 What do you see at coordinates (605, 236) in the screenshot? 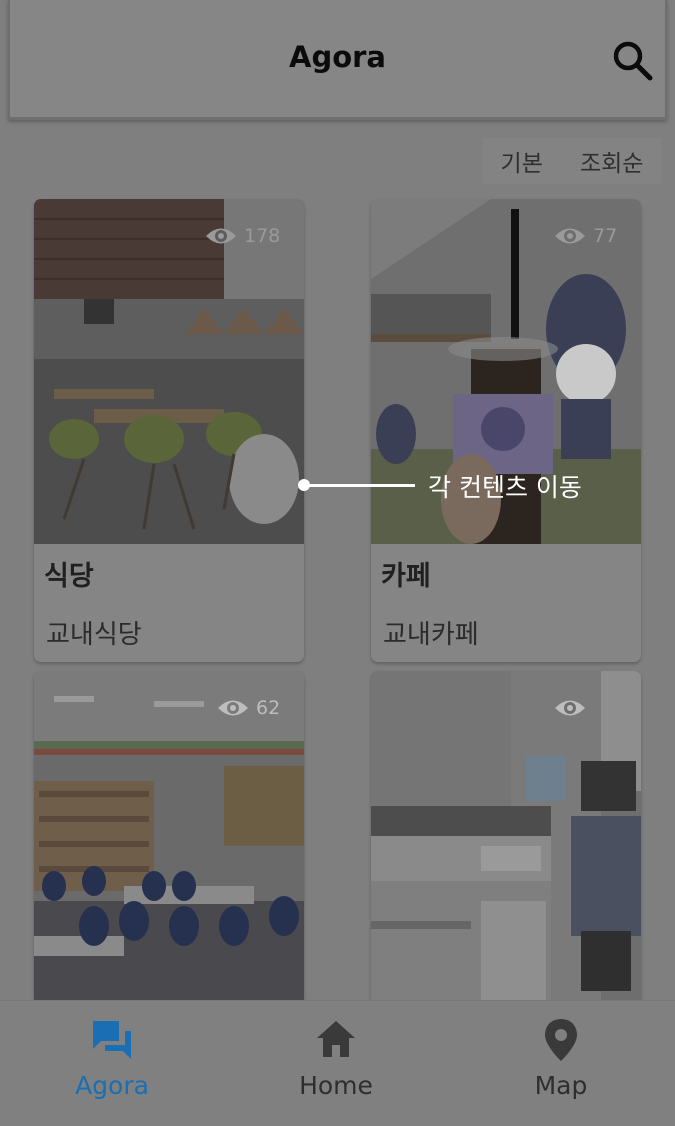
I see `view-count-value: 77` at bounding box center [605, 236].